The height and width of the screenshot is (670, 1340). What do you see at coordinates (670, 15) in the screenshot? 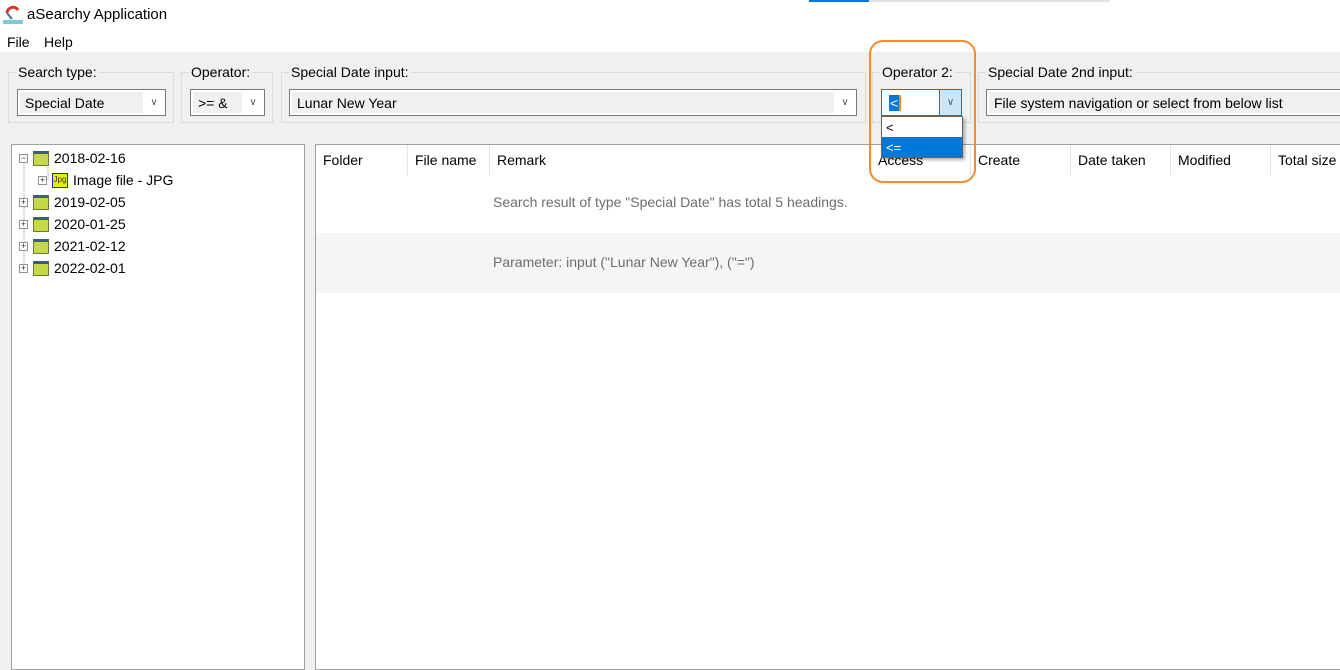
I see `title-bar: aSearchy Application` at bounding box center [670, 15].